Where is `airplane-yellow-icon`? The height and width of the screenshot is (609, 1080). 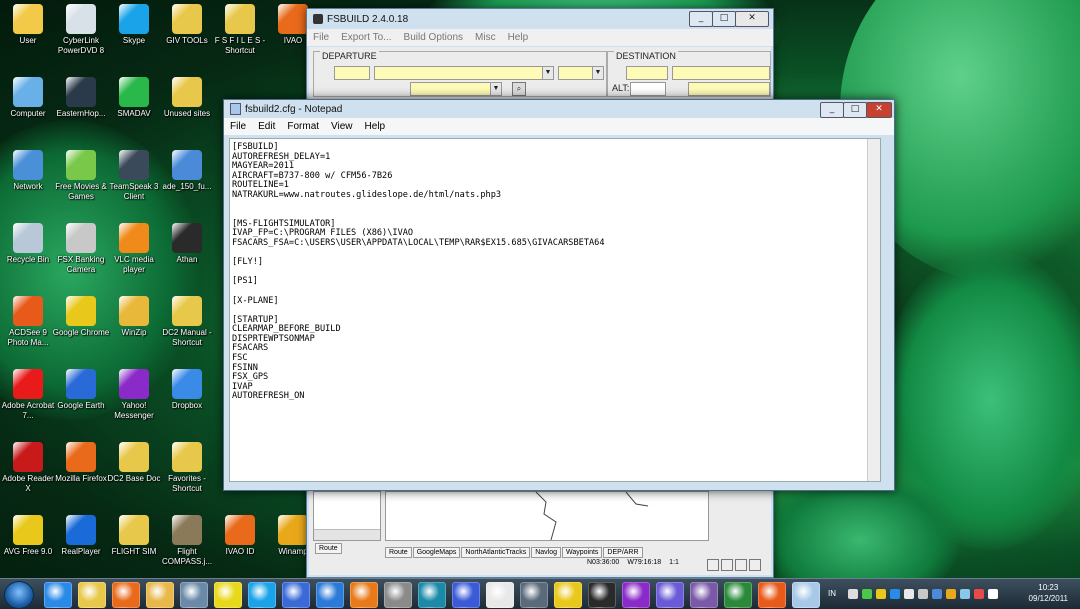
airplane-yellow-icon is located at coordinates (228, 595).